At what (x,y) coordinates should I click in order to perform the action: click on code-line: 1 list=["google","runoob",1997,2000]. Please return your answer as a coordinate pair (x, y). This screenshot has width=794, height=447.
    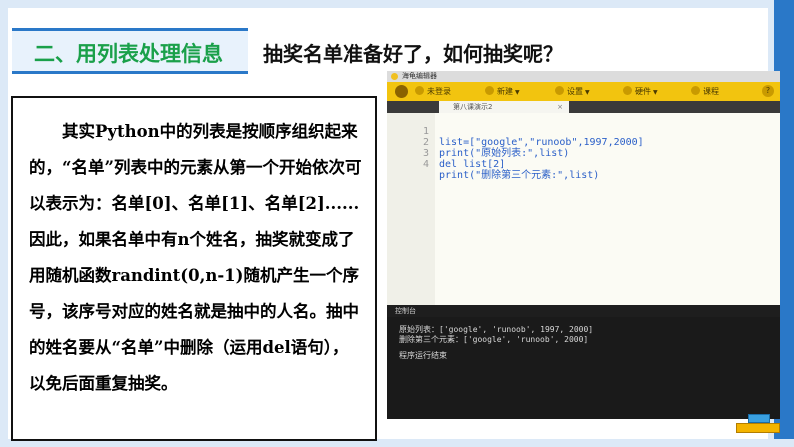
    Looking at the image, I should click on (515, 131).